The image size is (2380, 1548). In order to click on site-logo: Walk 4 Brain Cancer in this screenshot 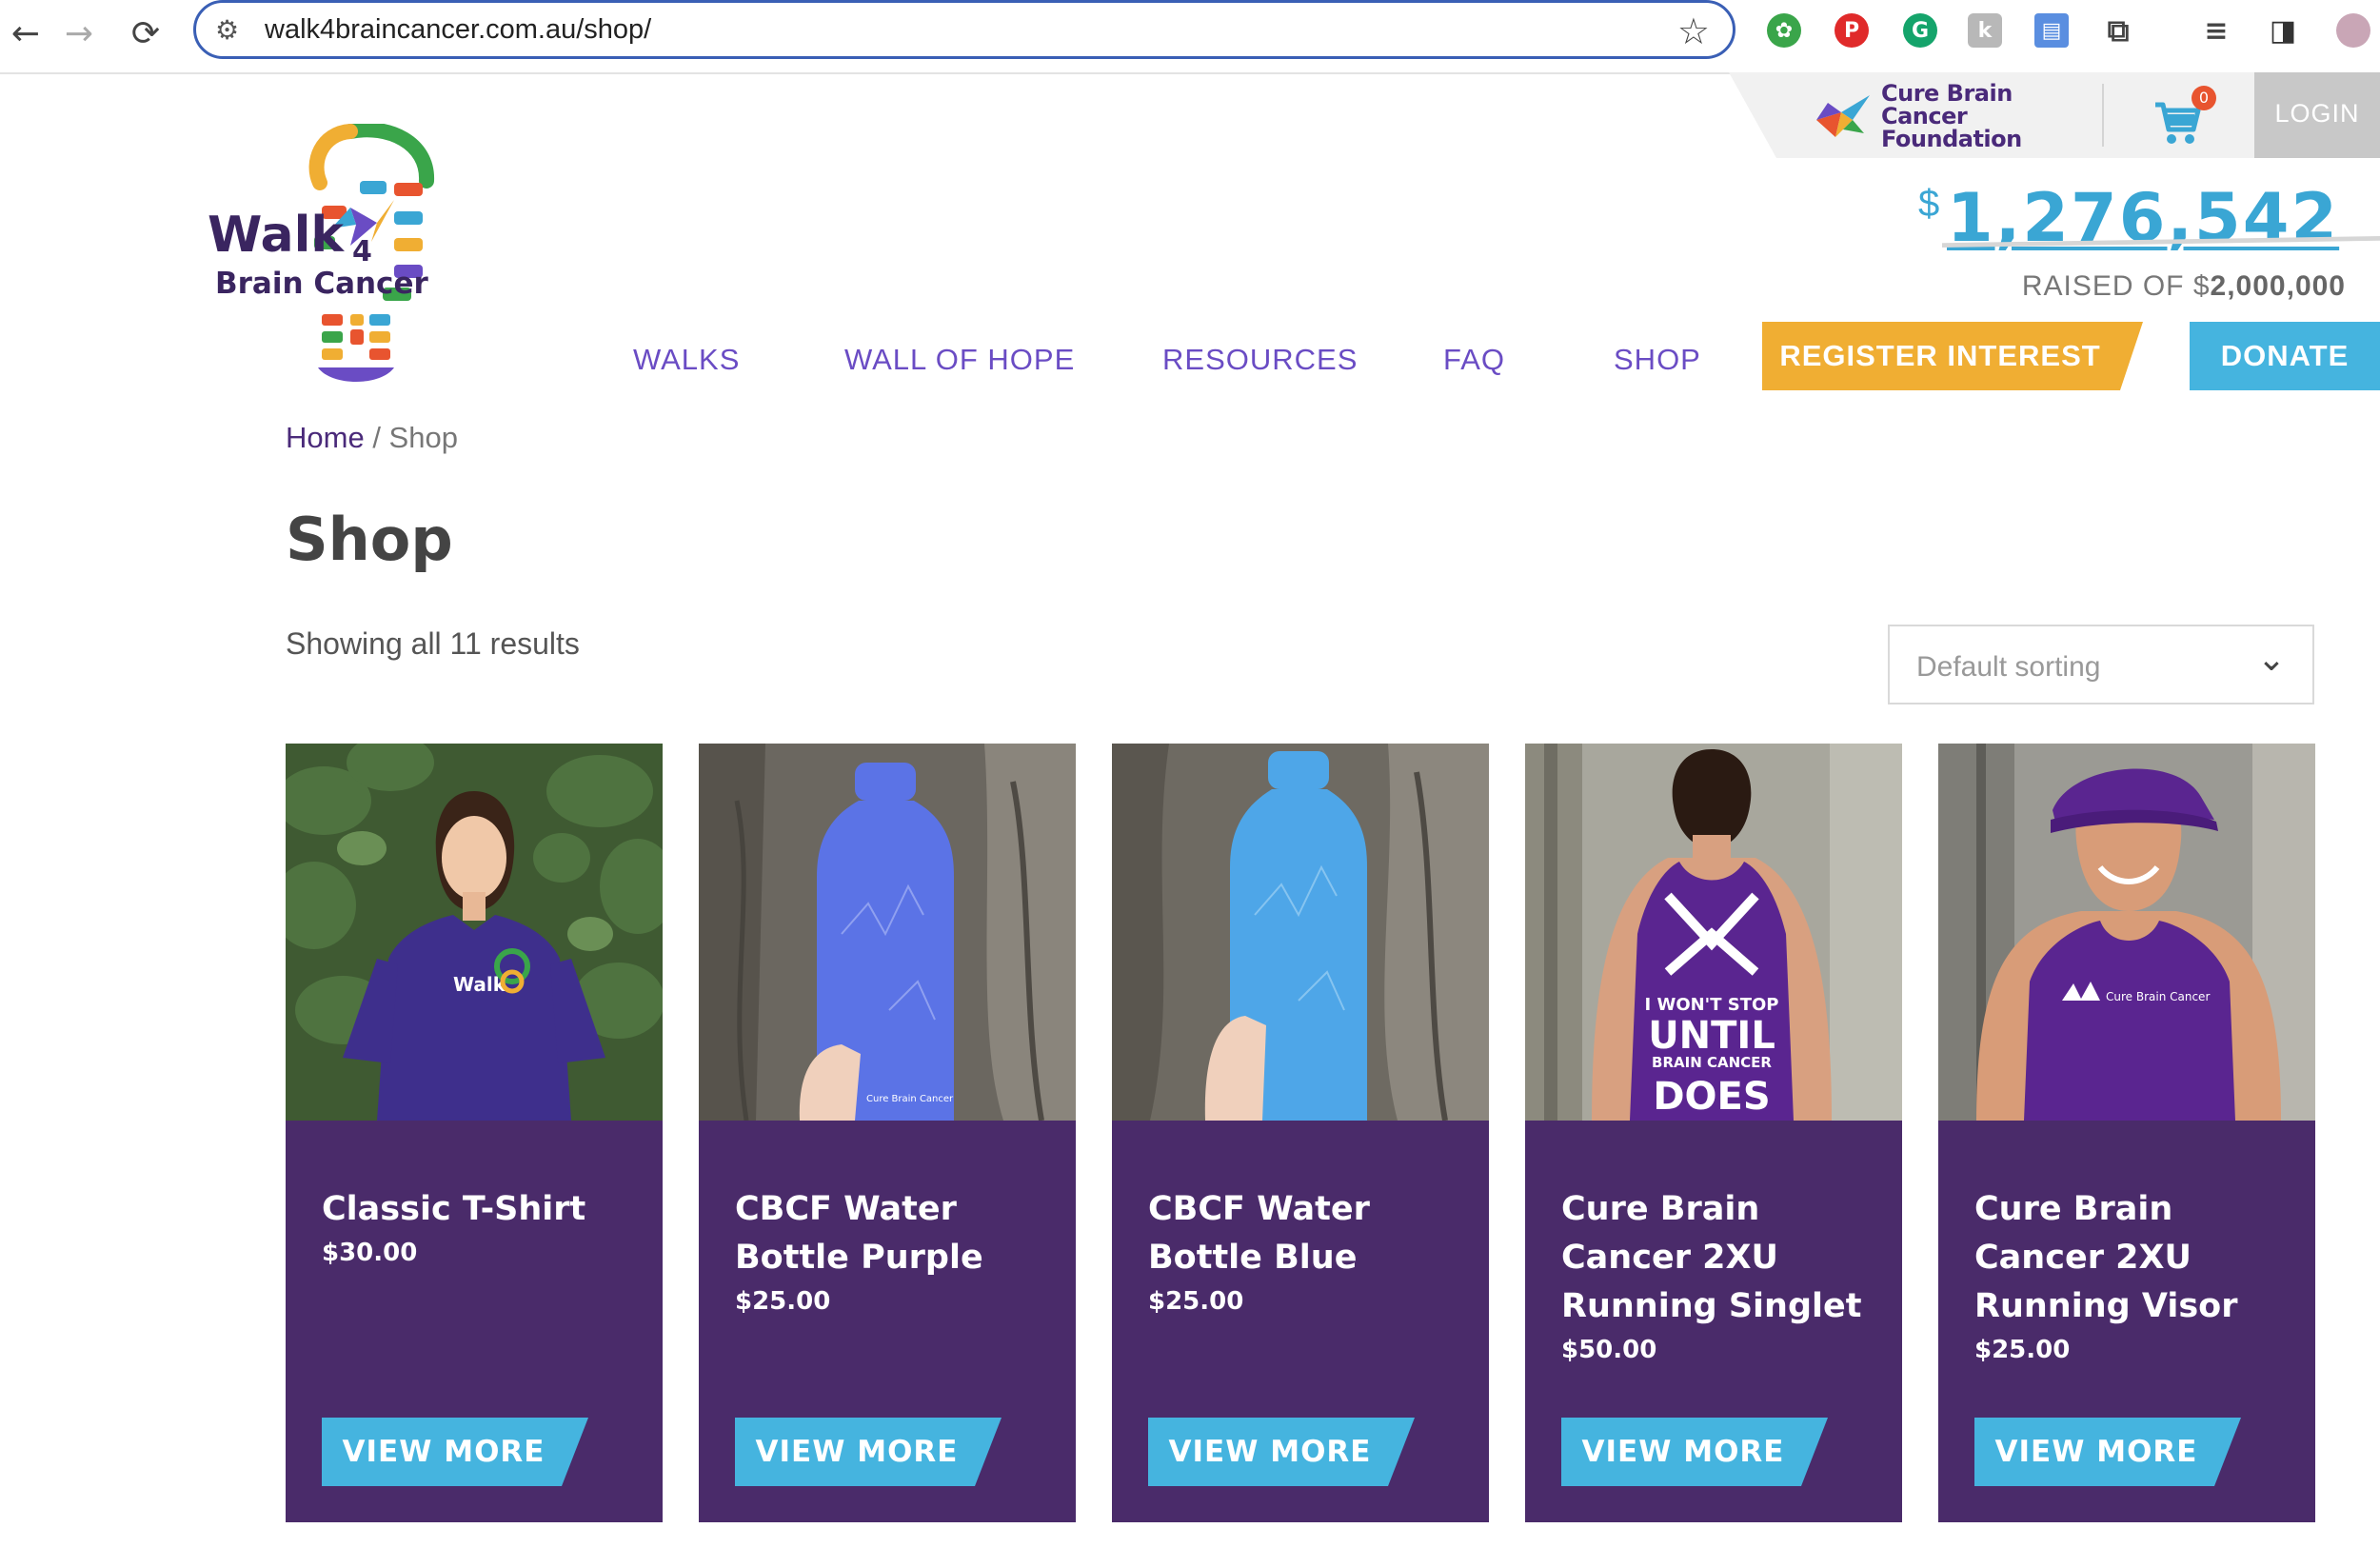, I will do `click(341, 256)`.